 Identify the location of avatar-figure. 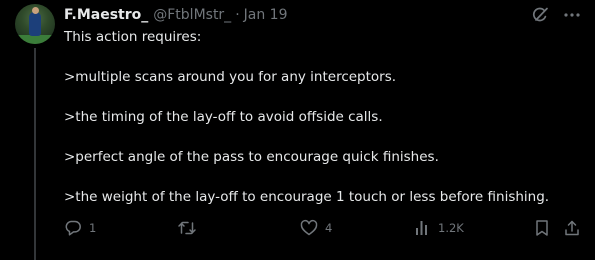
(35, 24).